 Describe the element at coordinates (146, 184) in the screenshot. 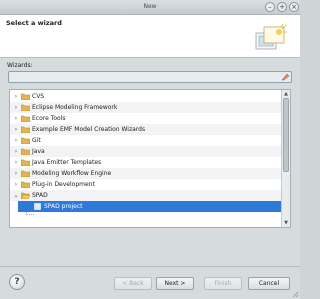

I see `tree-item-plugin-development: › Plug-in Development` at that location.